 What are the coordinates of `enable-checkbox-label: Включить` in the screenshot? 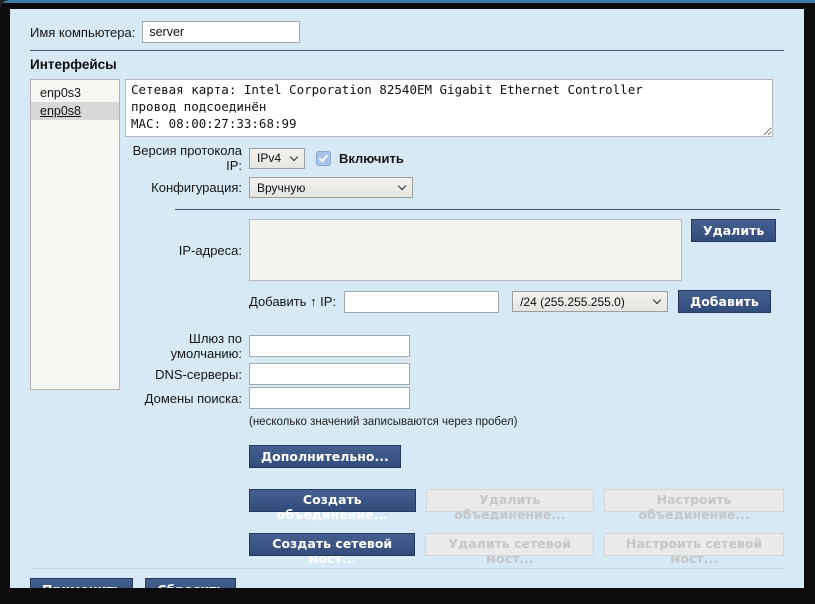 It's located at (371, 158).